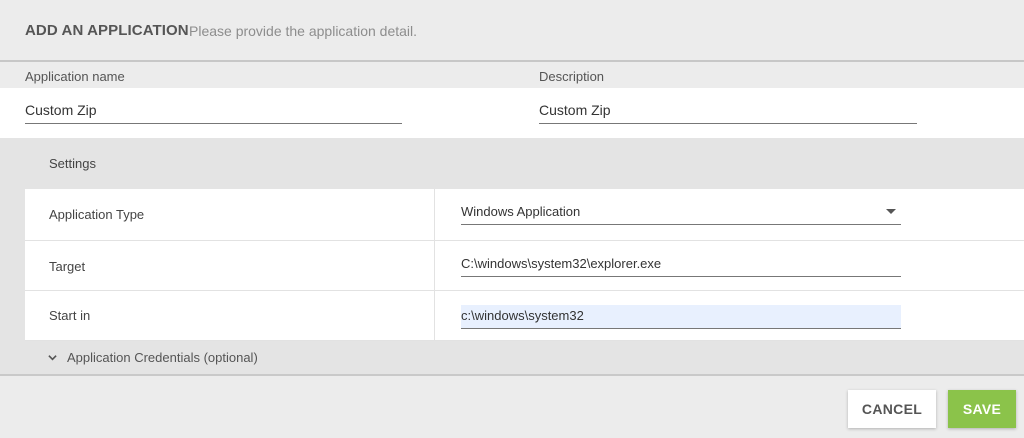 This screenshot has height=438, width=1024. What do you see at coordinates (97, 214) in the screenshot?
I see `application-type-label: Application Type` at bounding box center [97, 214].